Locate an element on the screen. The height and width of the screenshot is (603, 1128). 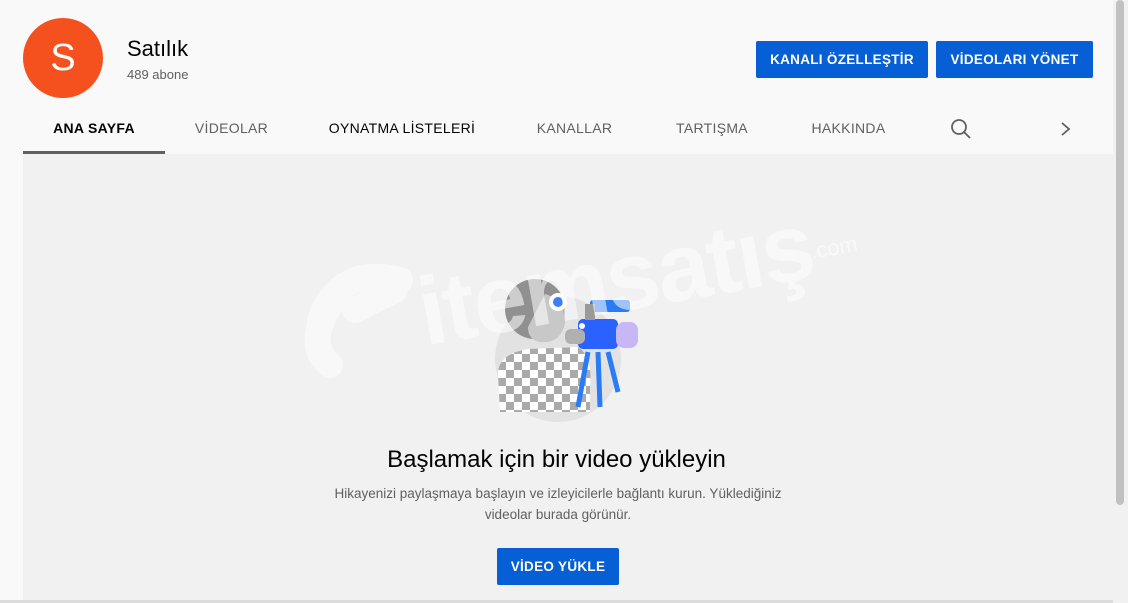
chevron-right-icon is located at coordinates (1066, 129).